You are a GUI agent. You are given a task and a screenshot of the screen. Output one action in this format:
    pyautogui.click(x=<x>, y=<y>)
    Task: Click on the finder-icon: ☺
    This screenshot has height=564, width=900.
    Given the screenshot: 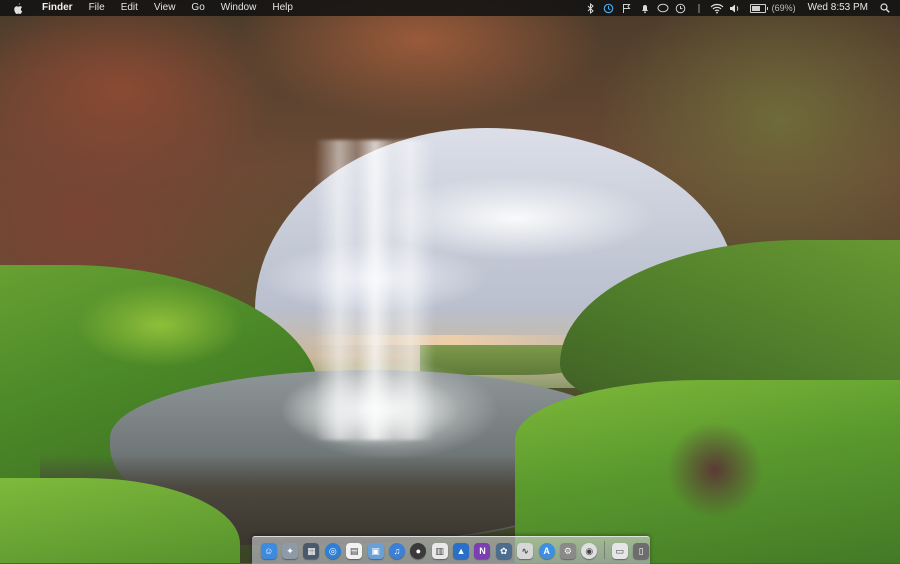 What is the action you would take?
    pyautogui.click(x=268, y=551)
    